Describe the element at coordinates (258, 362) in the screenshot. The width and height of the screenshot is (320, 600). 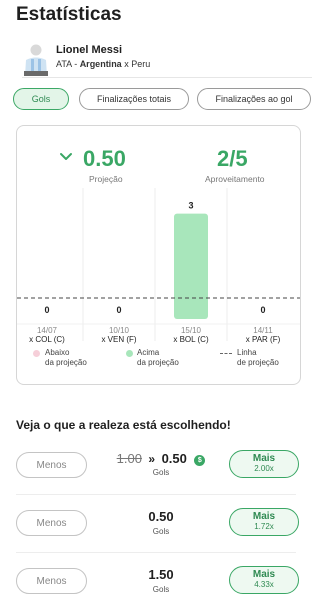
I see `legend-line-line2: de projeção` at that location.